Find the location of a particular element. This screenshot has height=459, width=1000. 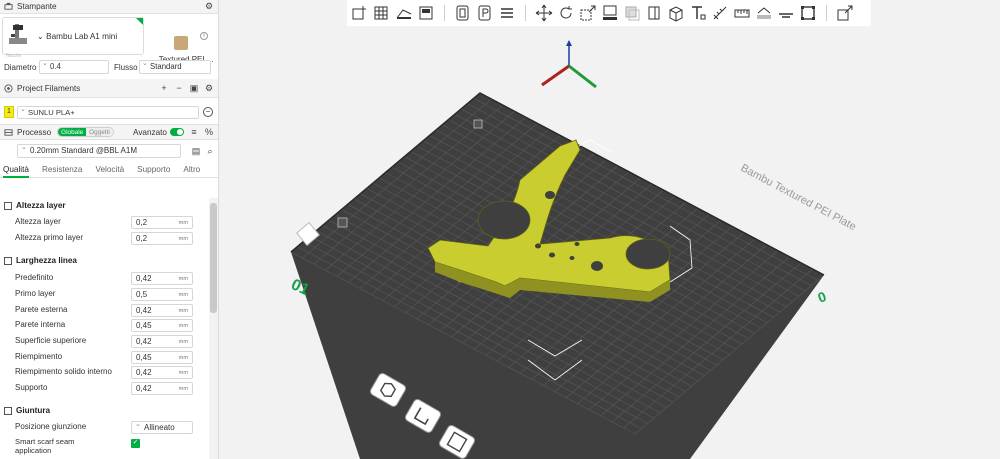

param-row: Riempimento solido interno 0,42 mm is located at coordinates (105, 372).